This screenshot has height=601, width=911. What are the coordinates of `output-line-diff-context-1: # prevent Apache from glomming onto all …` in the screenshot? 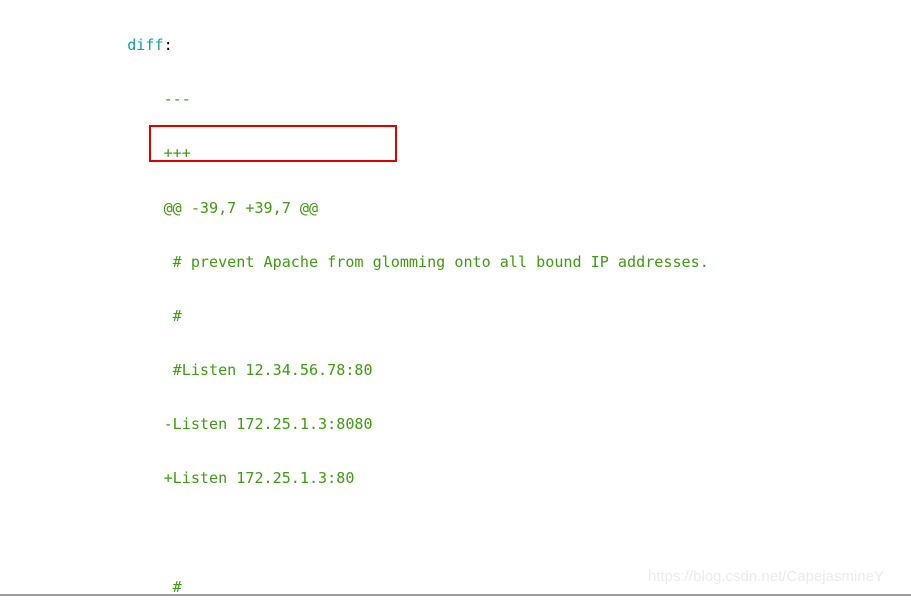 It's located at (354, 261).